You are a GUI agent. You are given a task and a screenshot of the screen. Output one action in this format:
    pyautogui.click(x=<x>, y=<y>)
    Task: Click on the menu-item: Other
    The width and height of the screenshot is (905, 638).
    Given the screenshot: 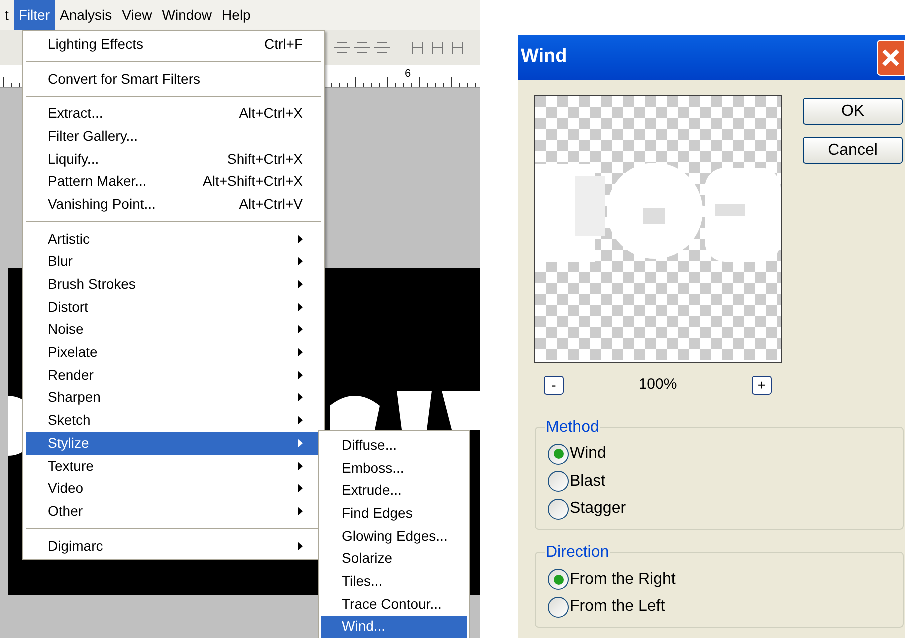 What is the action you would take?
    pyautogui.click(x=173, y=511)
    